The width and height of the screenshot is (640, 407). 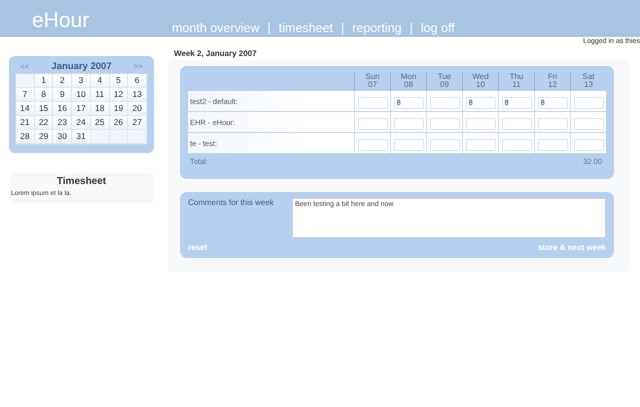 What do you see at coordinates (82, 181) in the screenshot?
I see `info-title: Timesheet` at bounding box center [82, 181].